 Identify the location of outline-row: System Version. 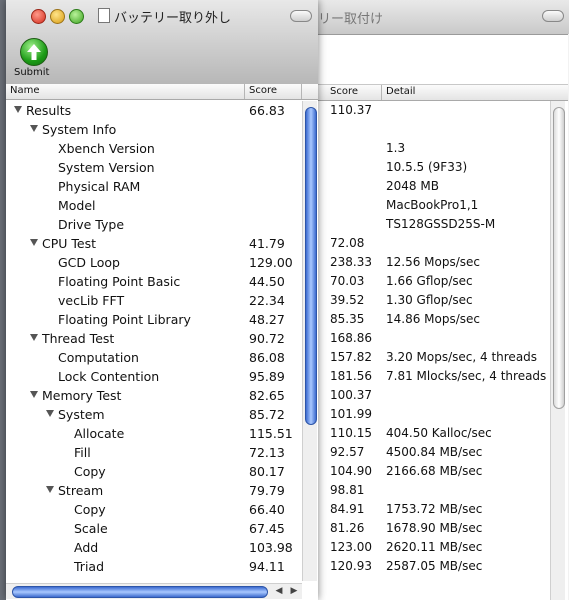
(154, 167).